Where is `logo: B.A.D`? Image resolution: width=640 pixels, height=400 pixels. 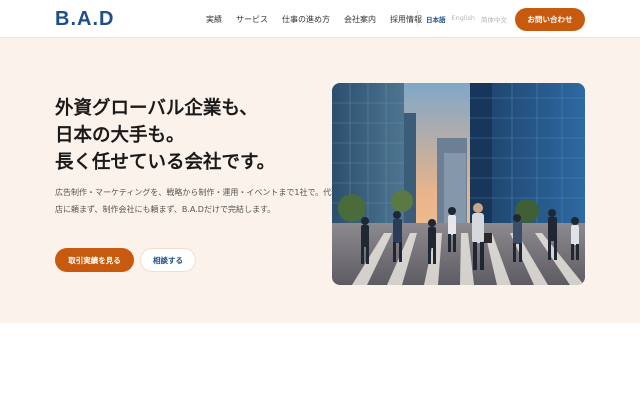
logo: B.A.D is located at coordinates (84, 19).